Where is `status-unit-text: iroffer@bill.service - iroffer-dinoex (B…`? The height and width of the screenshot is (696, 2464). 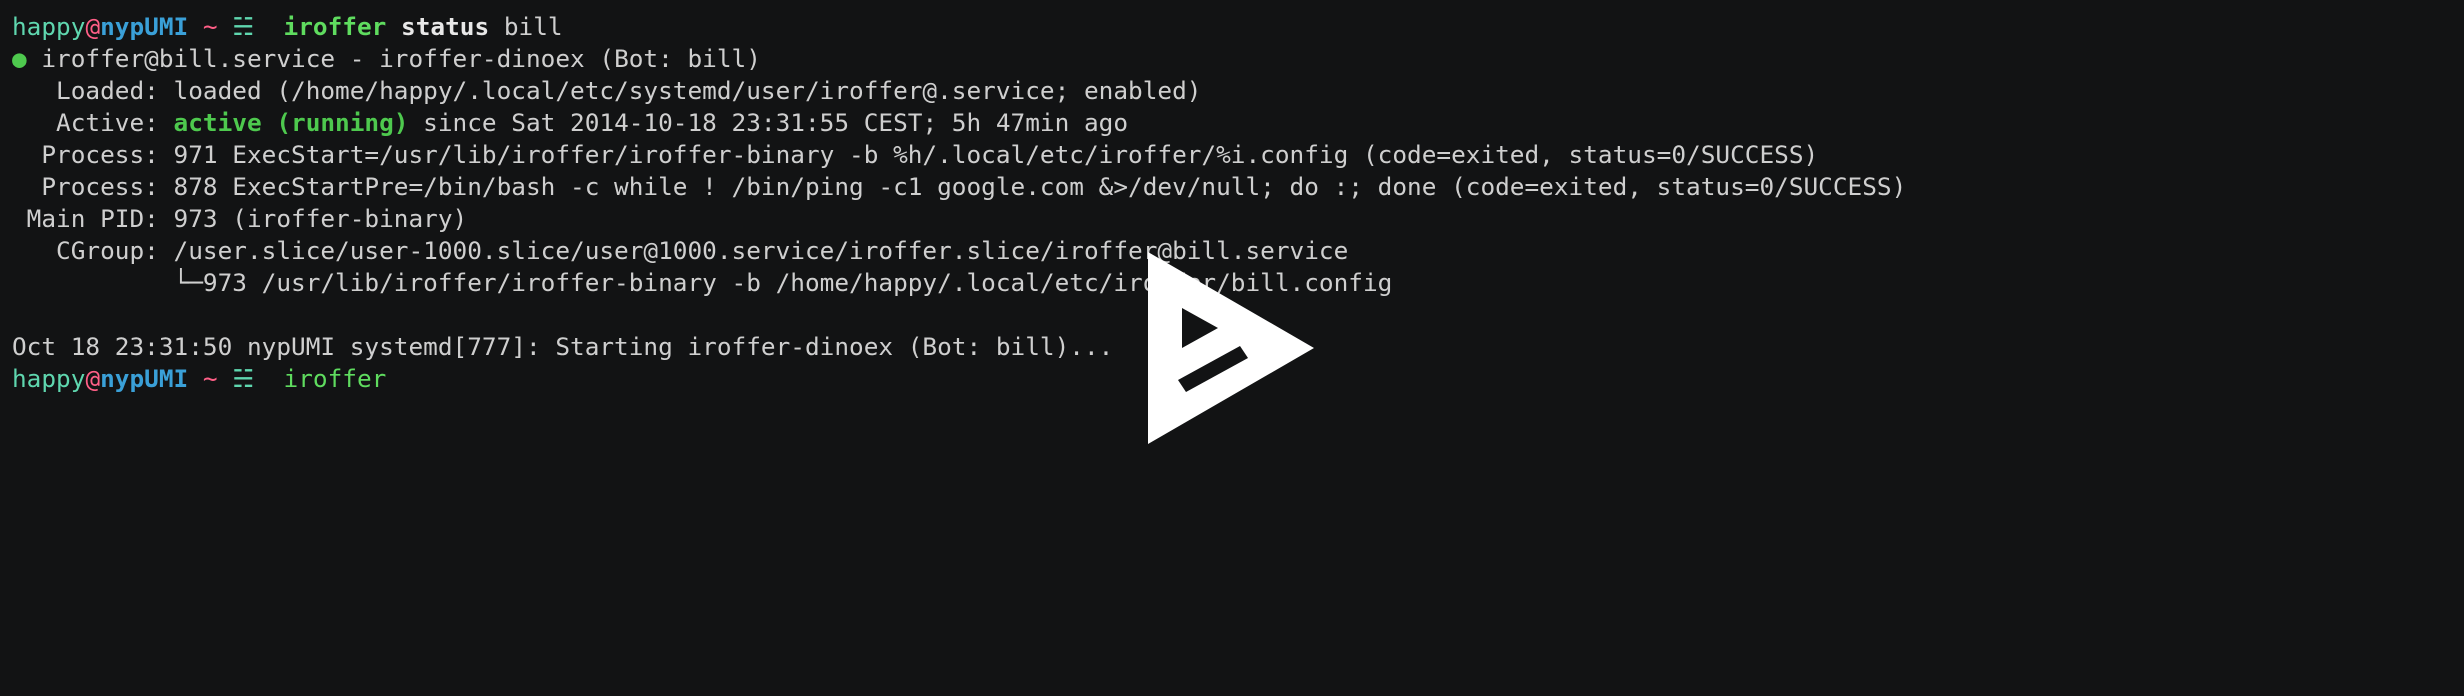 status-unit-text: iroffer@bill.service - iroffer-dinoex (B… is located at coordinates (393, 58).